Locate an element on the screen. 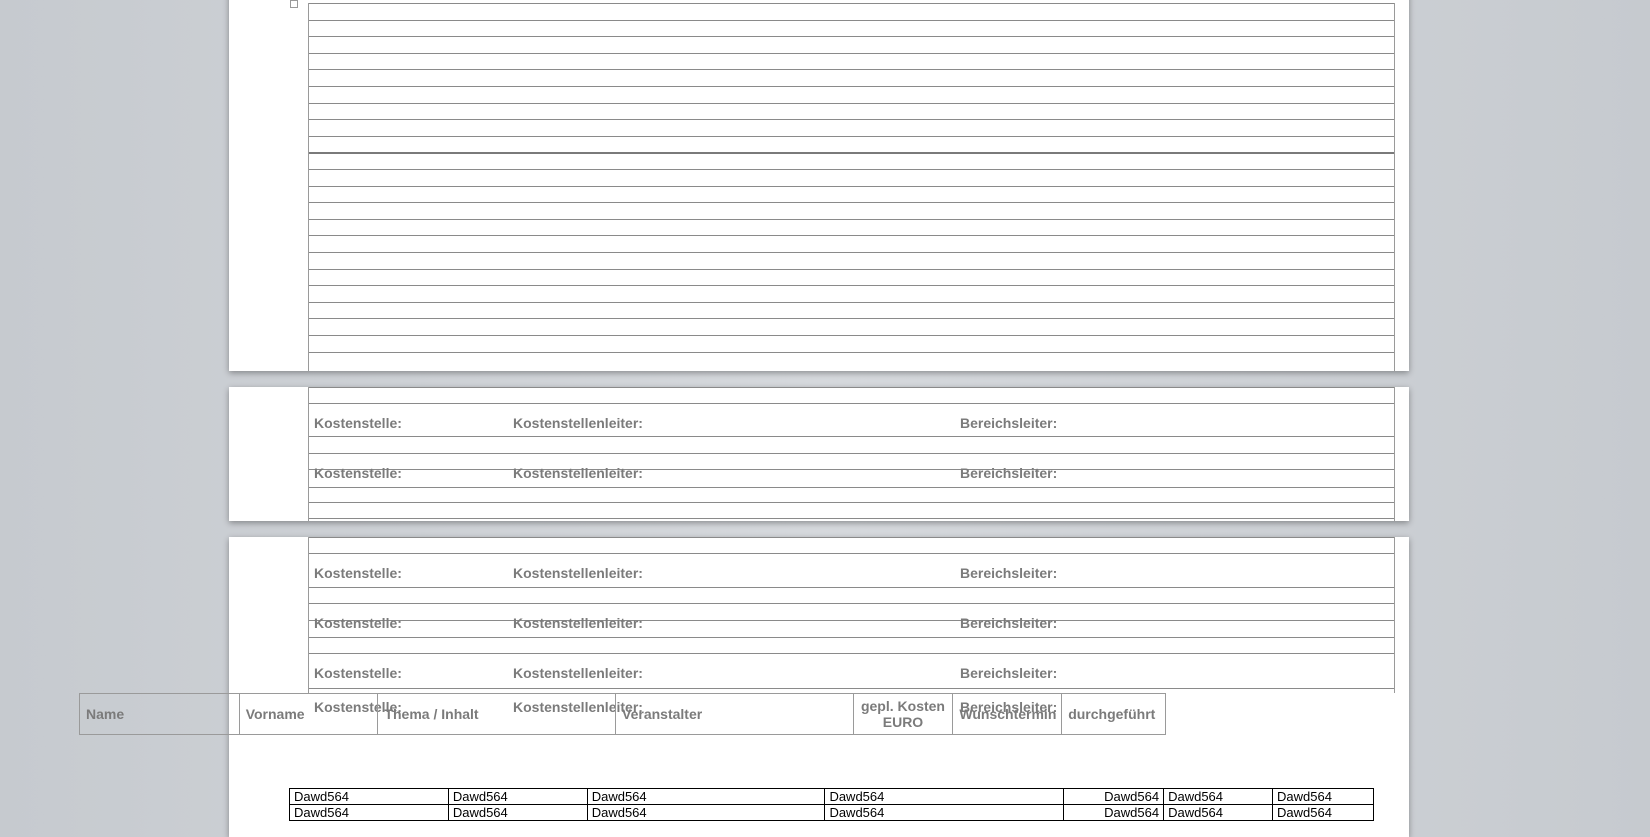  table-move-handle is located at coordinates (294, 4).